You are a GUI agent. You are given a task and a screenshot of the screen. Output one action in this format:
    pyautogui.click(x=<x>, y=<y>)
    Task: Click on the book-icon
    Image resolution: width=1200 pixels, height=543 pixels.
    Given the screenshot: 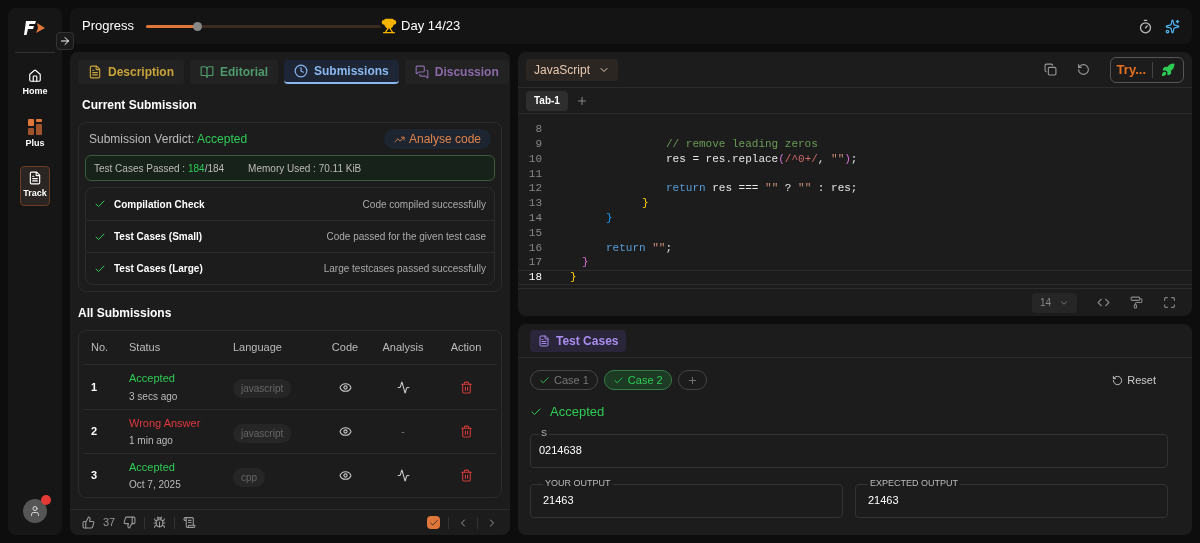 What is the action you would take?
    pyautogui.click(x=207, y=72)
    